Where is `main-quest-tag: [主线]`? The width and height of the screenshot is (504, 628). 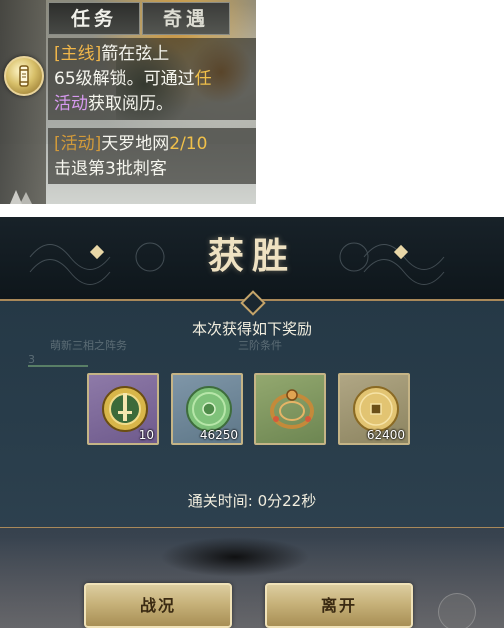 main-quest-tag: [主线] is located at coordinates (78, 54).